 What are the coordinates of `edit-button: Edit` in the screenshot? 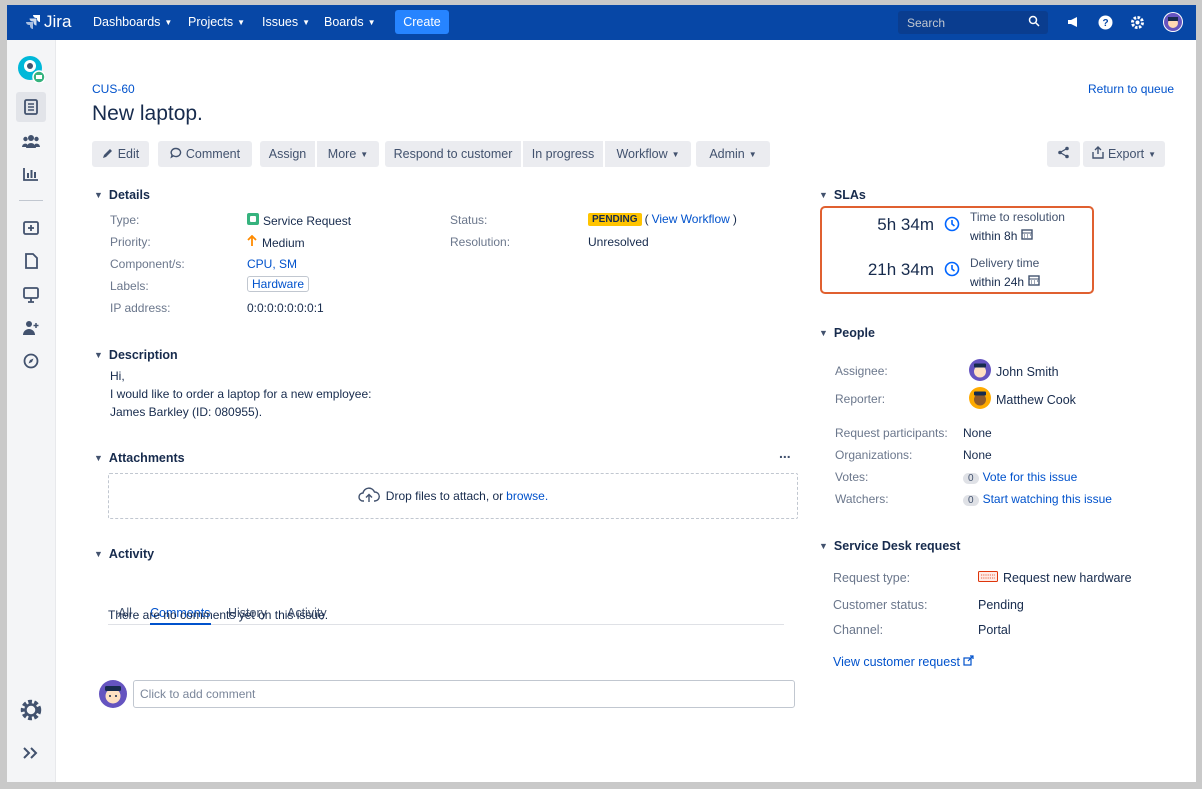 It's located at (120, 154).